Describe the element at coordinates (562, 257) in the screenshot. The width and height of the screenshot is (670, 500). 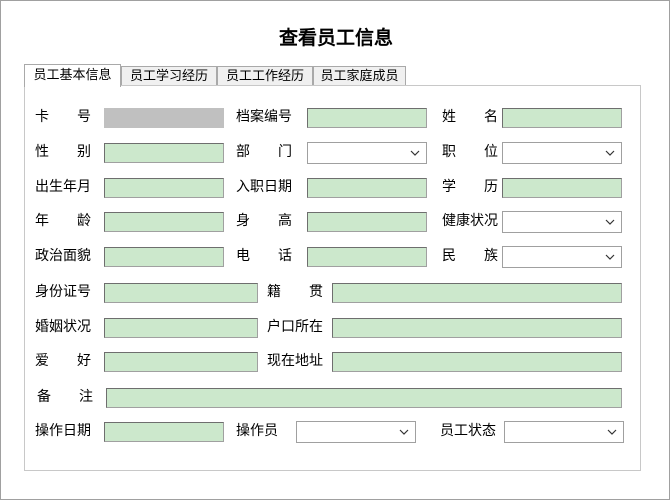
I see `ethnic-select` at that location.